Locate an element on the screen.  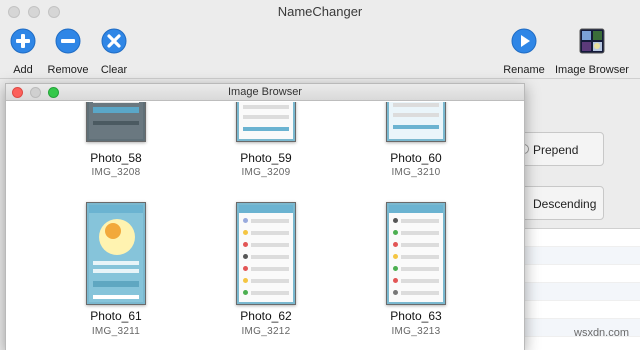
image-browser-icon is located at coordinates (592, 41).